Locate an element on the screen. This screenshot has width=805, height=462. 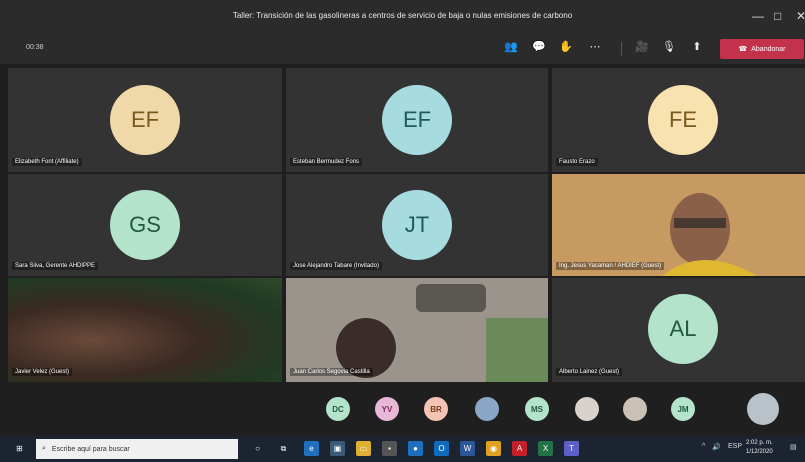
participant-video-tile: Juan Carlos Segovia Castilla is located at coordinates (417, 330).